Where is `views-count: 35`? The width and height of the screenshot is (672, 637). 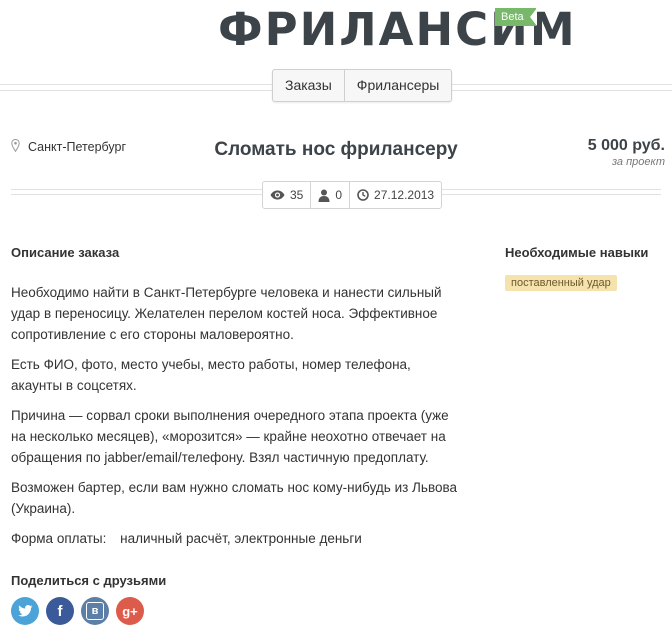 views-count: 35 is located at coordinates (297, 195).